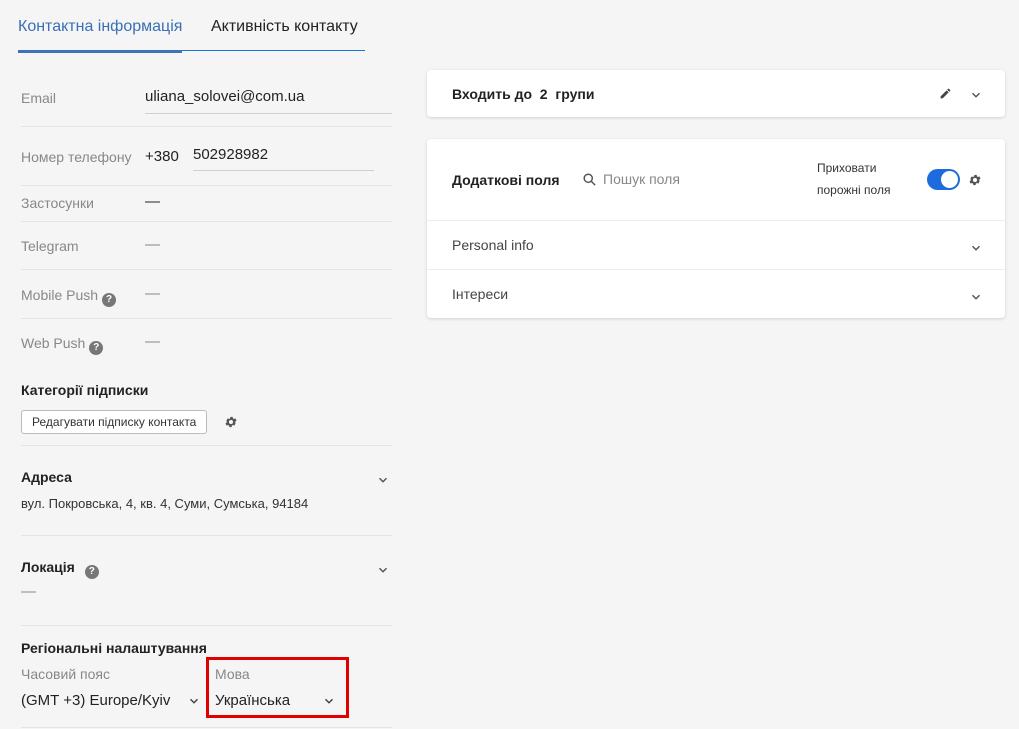 This screenshot has height=729, width=1019. What do you see at coordinates (191, 26) in the screenshot?
I see `tab-bar: Контактна інформація Активність контакту` at bounding box center [191, 26].